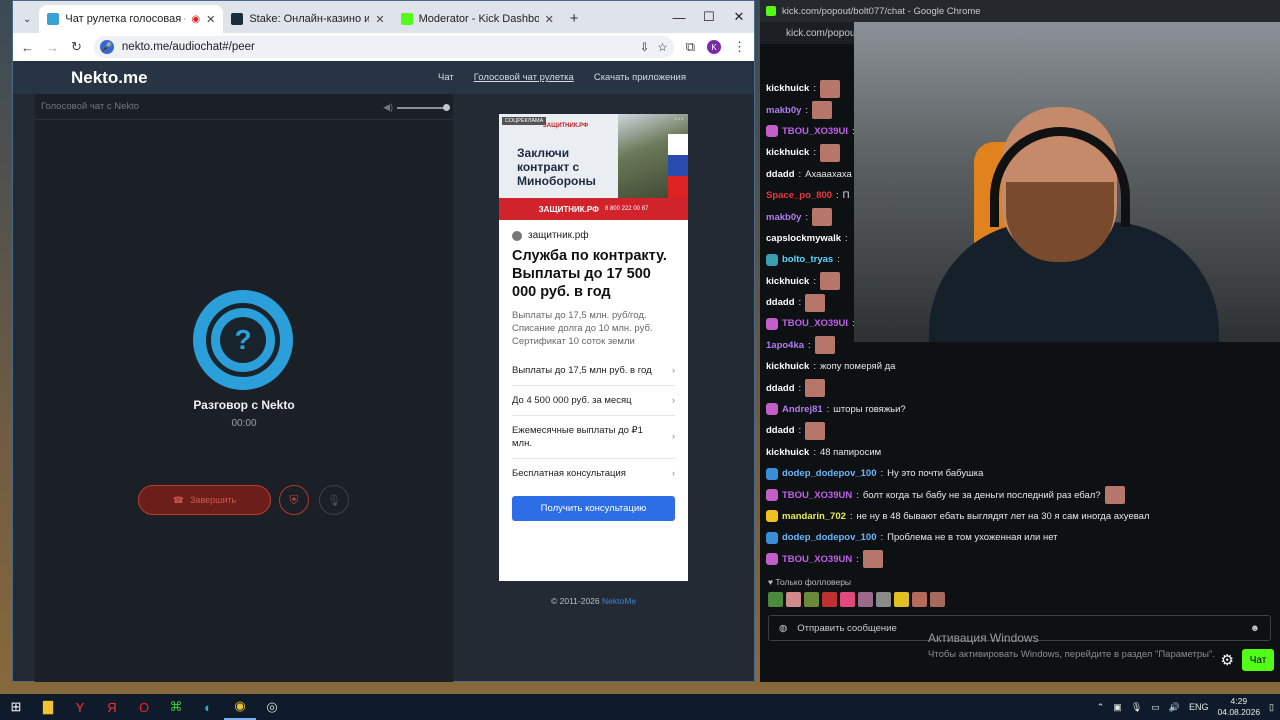 The height and width of the screenshot is (720, 1280). What do you see at coordinates (27, 19) in the screenshot?
I see `tab-search-chevron-icon: ⌄` at bounding box center [27, 19].